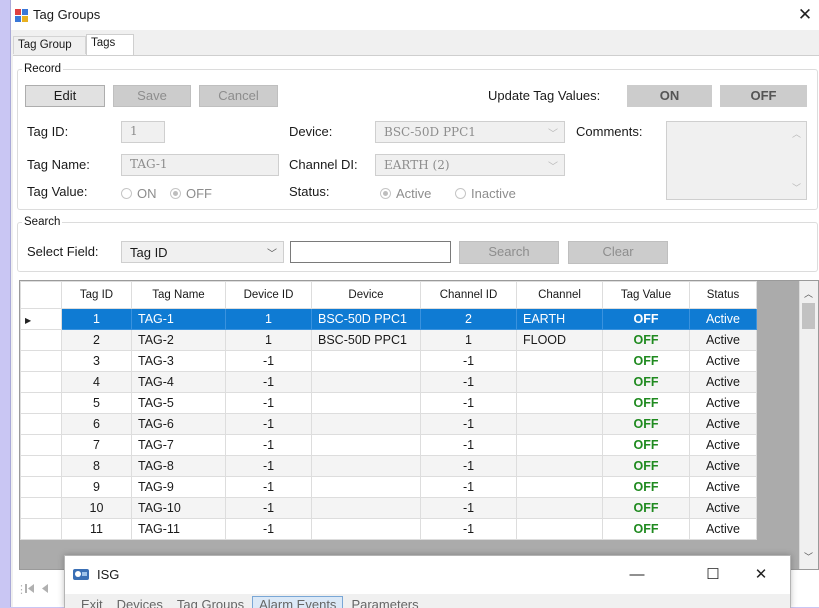 This screenshot has height=608, width=819. Describe the element at coordinates (191, 193) in the screenshot. I see `tag-value-off-radio: OFF` at that location.